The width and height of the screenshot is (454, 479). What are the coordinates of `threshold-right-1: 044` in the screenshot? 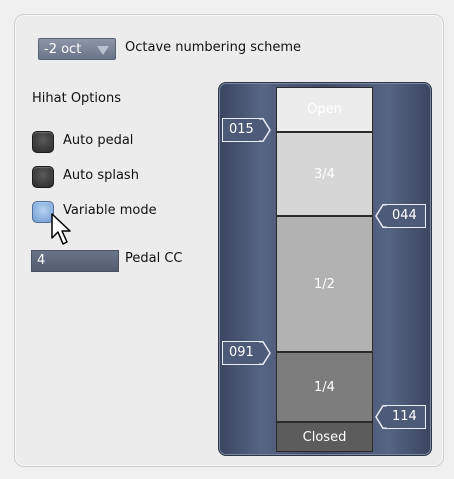 It's located at (400, 215).